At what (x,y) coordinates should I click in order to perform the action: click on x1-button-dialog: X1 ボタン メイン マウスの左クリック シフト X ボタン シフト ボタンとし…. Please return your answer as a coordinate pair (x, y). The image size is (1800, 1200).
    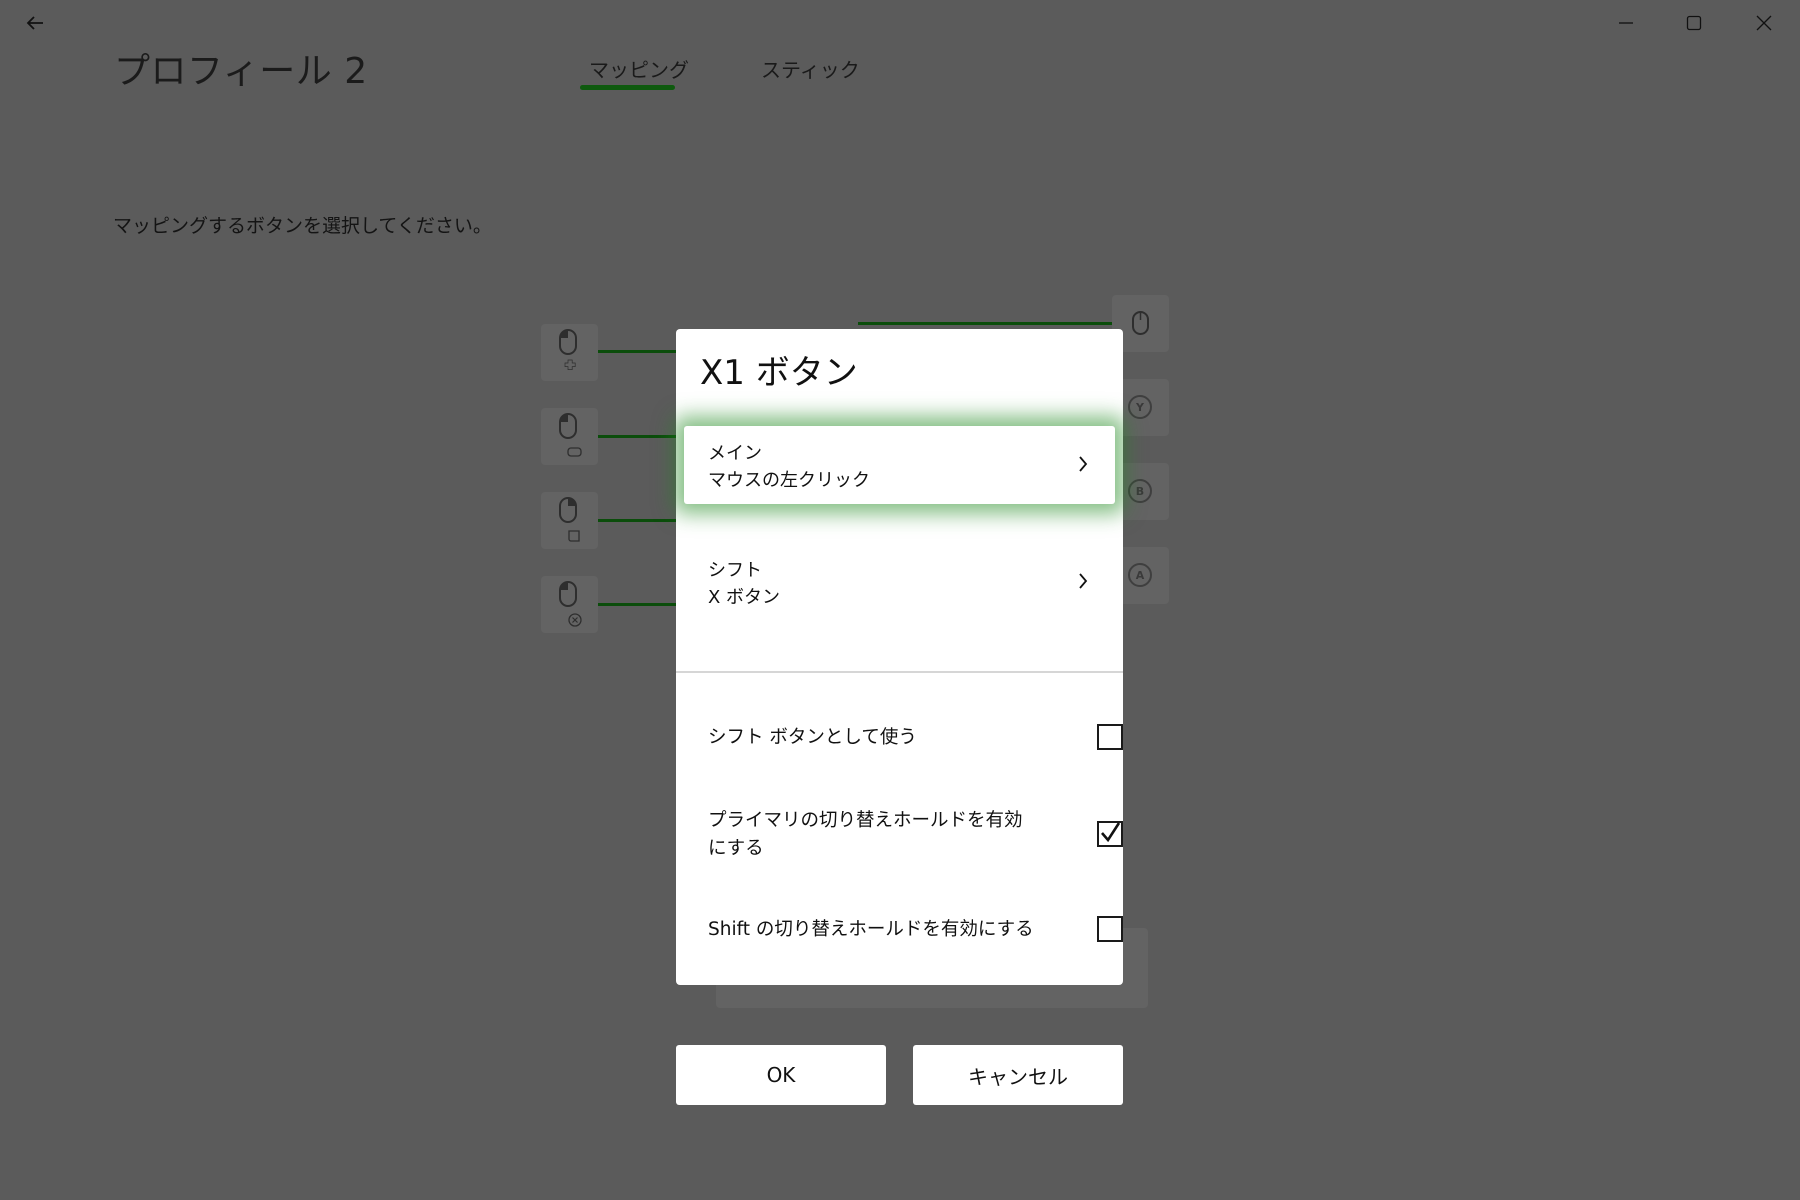
    Looking at the image, I should click on (899, 657).